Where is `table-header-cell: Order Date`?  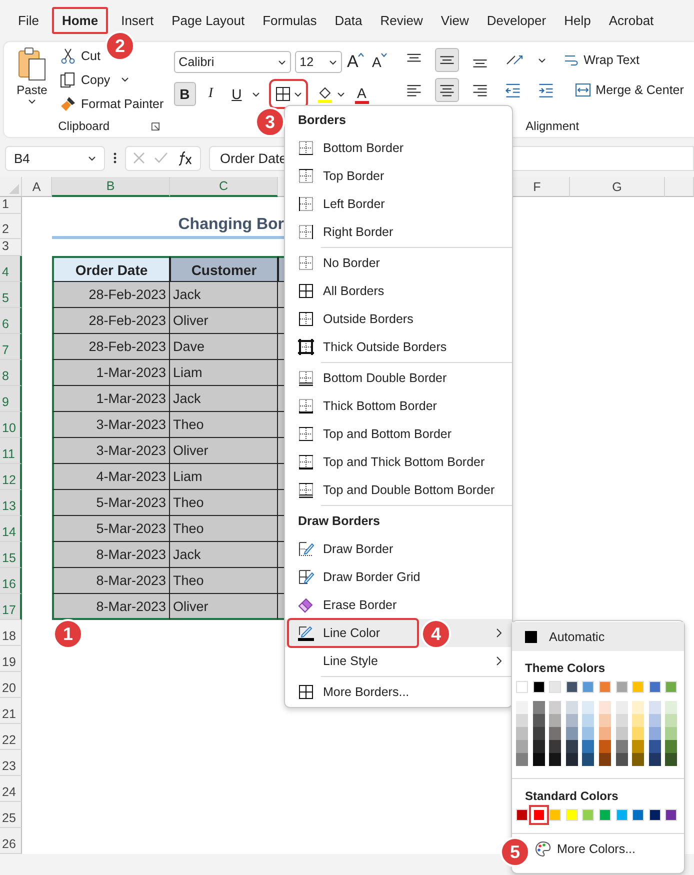 table-header-cell: Order Date is located at coordinates (111, 269).